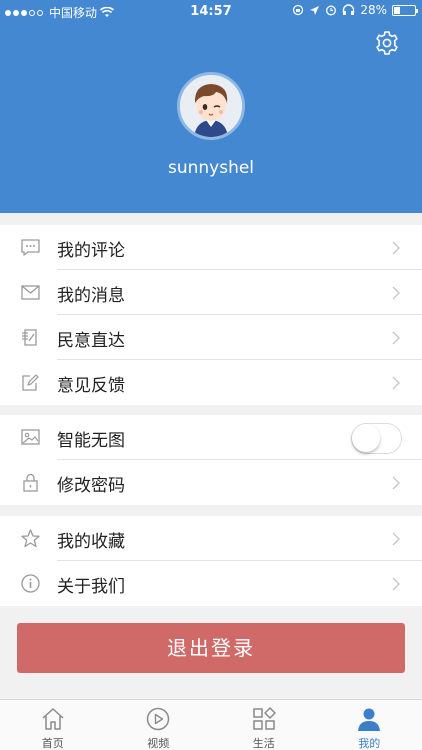 This screenshot has width=422, height=750. I want to click on settings-gear-icon, so click(387, 43).